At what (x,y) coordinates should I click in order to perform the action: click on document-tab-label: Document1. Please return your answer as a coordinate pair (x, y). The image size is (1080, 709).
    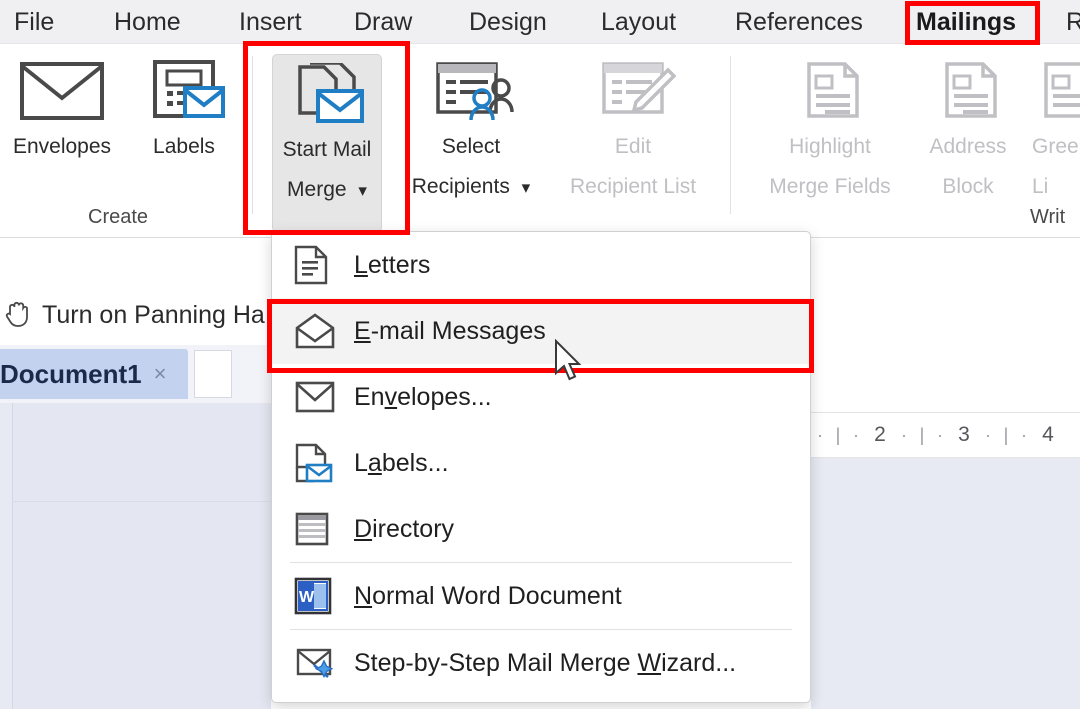
    Looking at the image, I should click on (71, 373).